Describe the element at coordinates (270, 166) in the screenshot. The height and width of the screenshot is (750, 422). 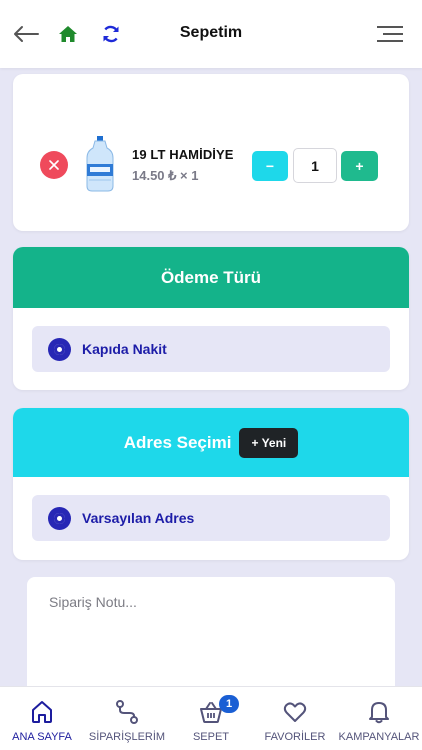
I see `decrease-quantity-button: −` at that location.